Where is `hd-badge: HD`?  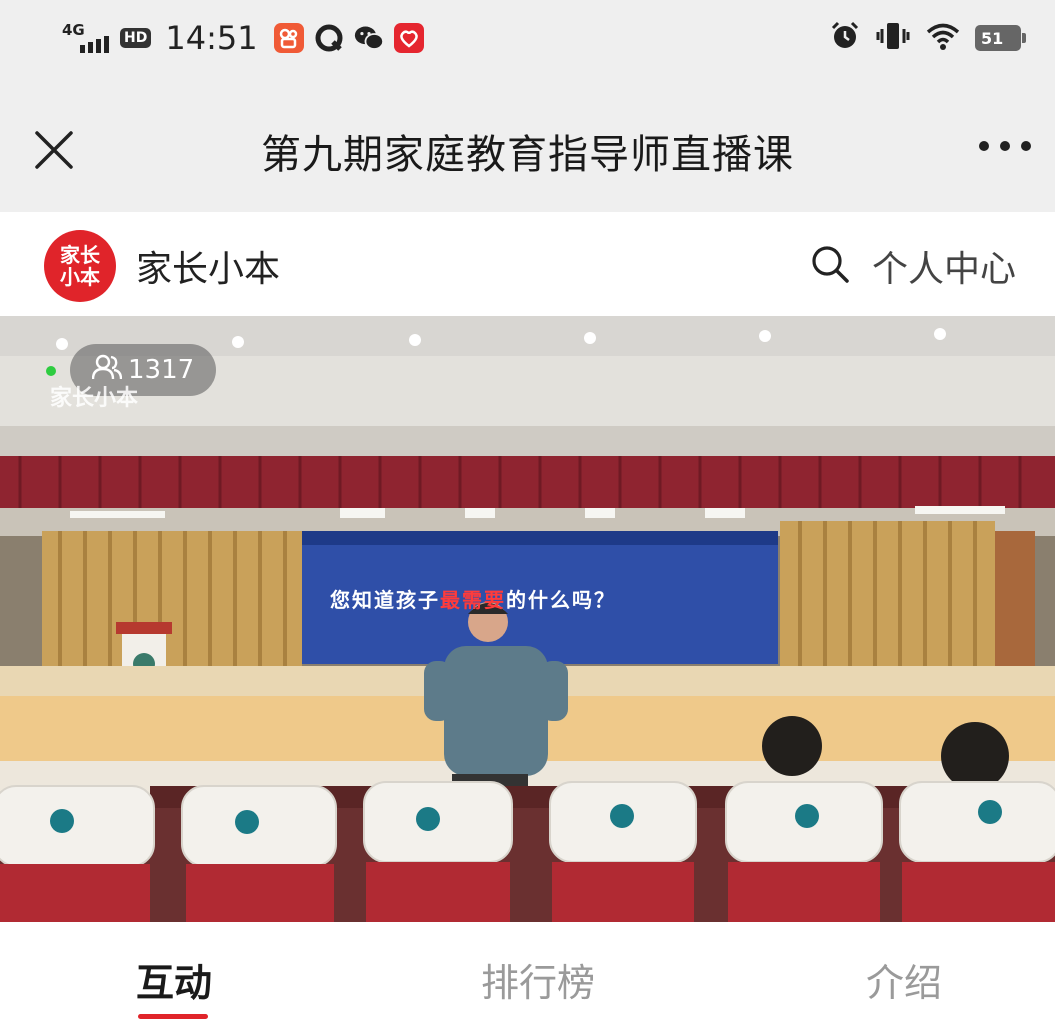 hd-badge: HD is located at coordinates (136, 38).